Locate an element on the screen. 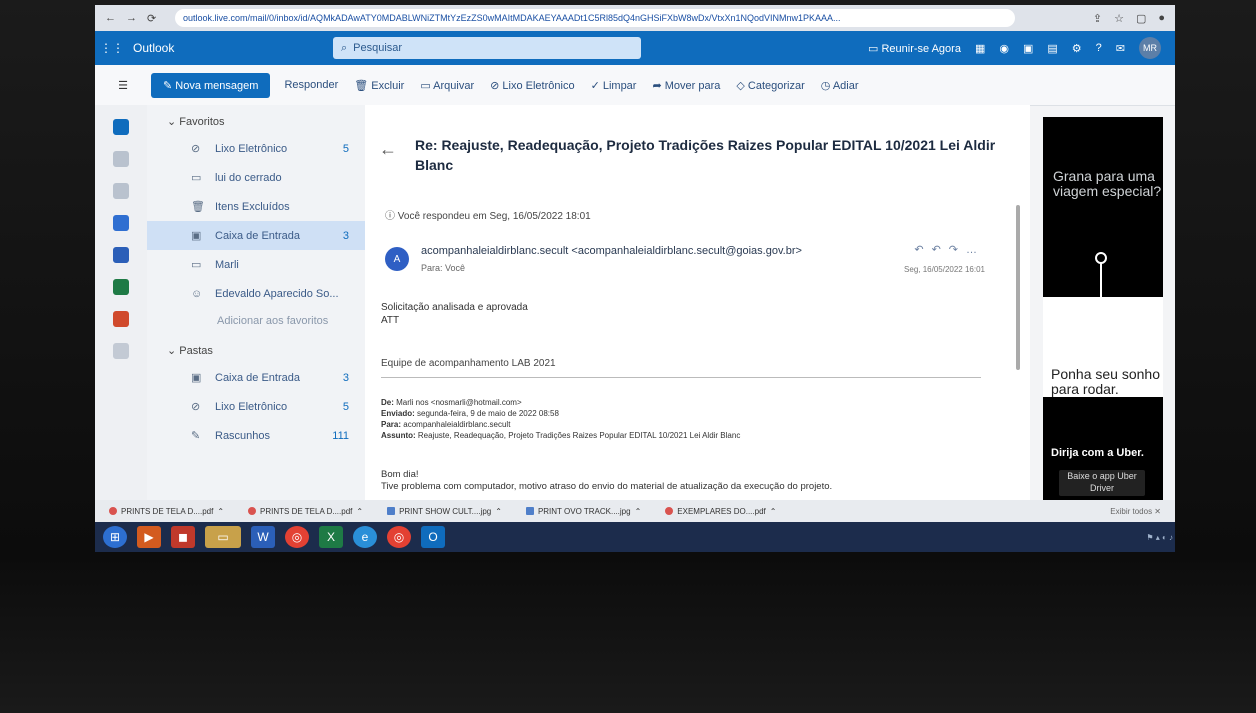 This screenshot has width=1256, height=713. arrow-left-icon: ← is located at coordinates (110, 18).